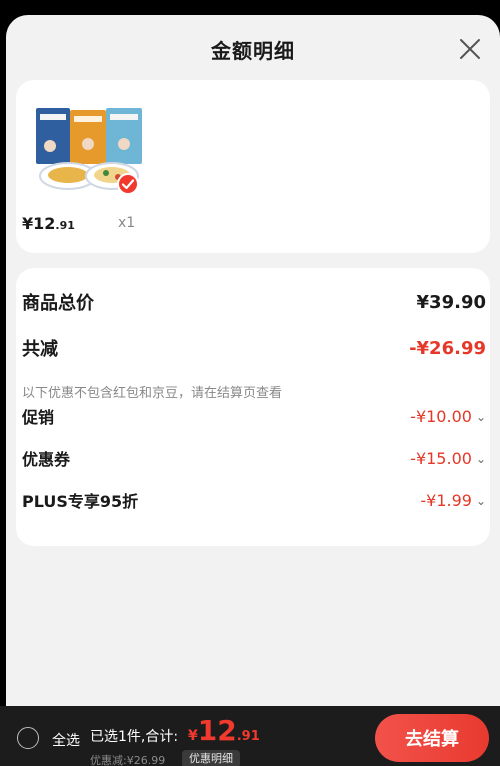 Image resolution: width=500 pixels, height=766 pixels. Describe the element at coordinates (254, 302) in the screenshot. I see `total-price-row: 商品总价 ¥39.90` at that location.